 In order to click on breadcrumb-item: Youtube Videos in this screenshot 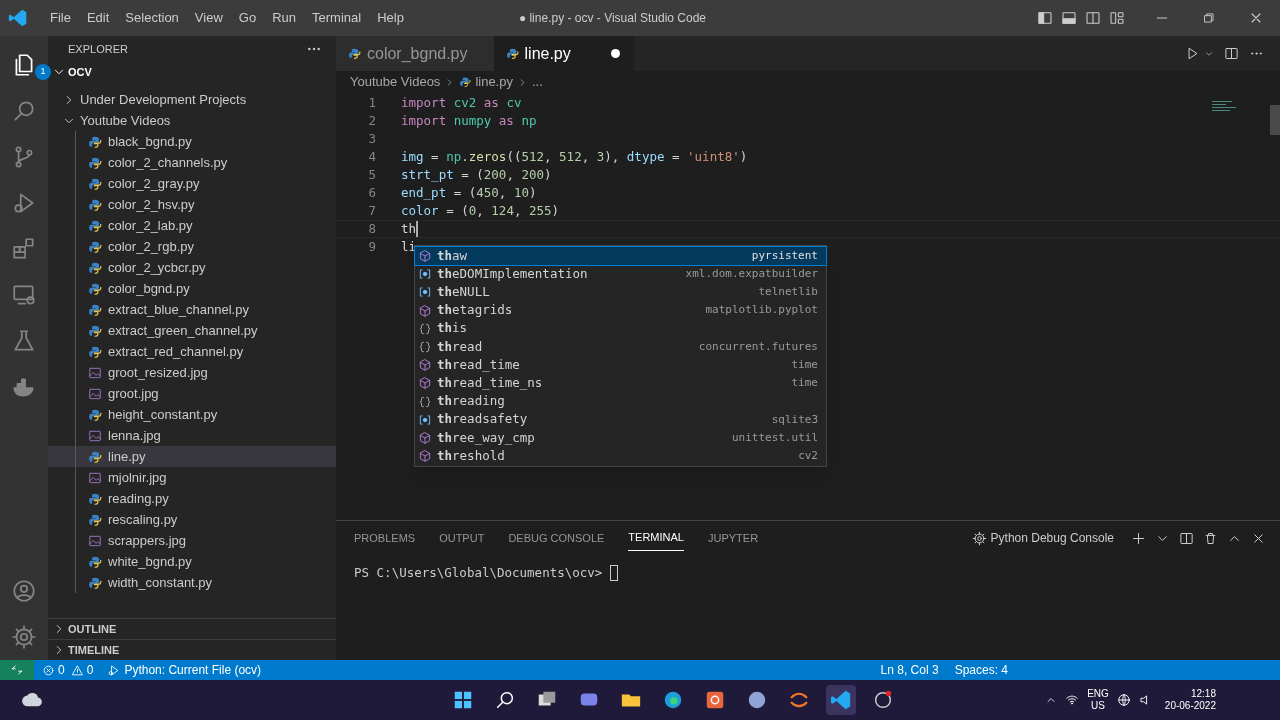, I will do `click(395, 82)`.